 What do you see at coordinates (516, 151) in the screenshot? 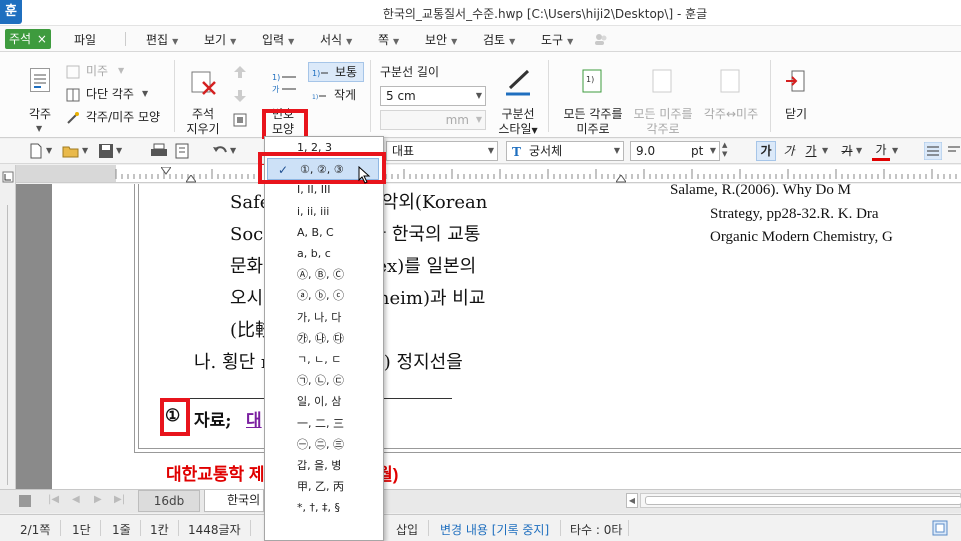
I see `font-type-icon: T` at bounding box center [516, 151].